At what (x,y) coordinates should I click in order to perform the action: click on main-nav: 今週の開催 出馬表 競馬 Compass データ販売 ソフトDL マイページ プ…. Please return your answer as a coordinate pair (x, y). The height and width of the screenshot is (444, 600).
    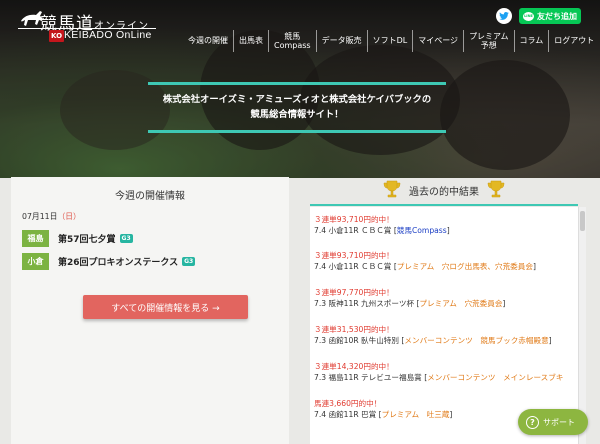
    Looking at the image, I should click on (391, 41).